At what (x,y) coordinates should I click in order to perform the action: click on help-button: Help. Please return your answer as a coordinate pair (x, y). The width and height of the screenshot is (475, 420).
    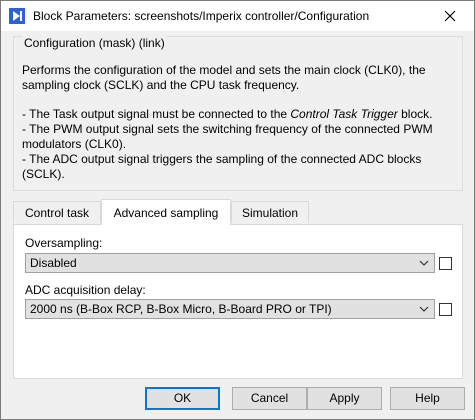
    Looking at the image, I should click on (427, 398).